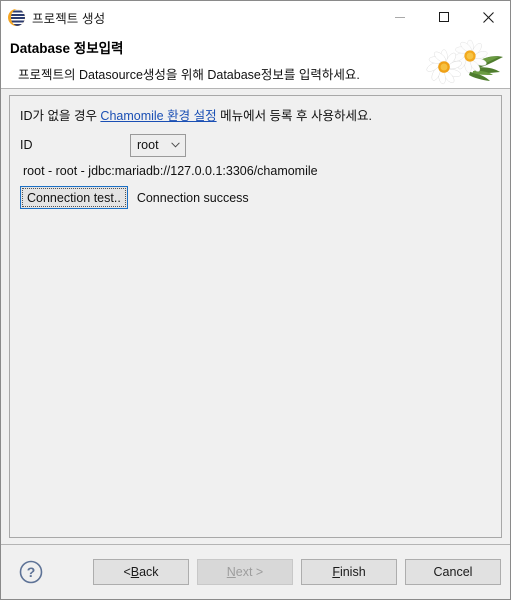 Image resolution: width=511 pixels, height=600 pixels. I want to click on minimize-icon, so click(400, 17).